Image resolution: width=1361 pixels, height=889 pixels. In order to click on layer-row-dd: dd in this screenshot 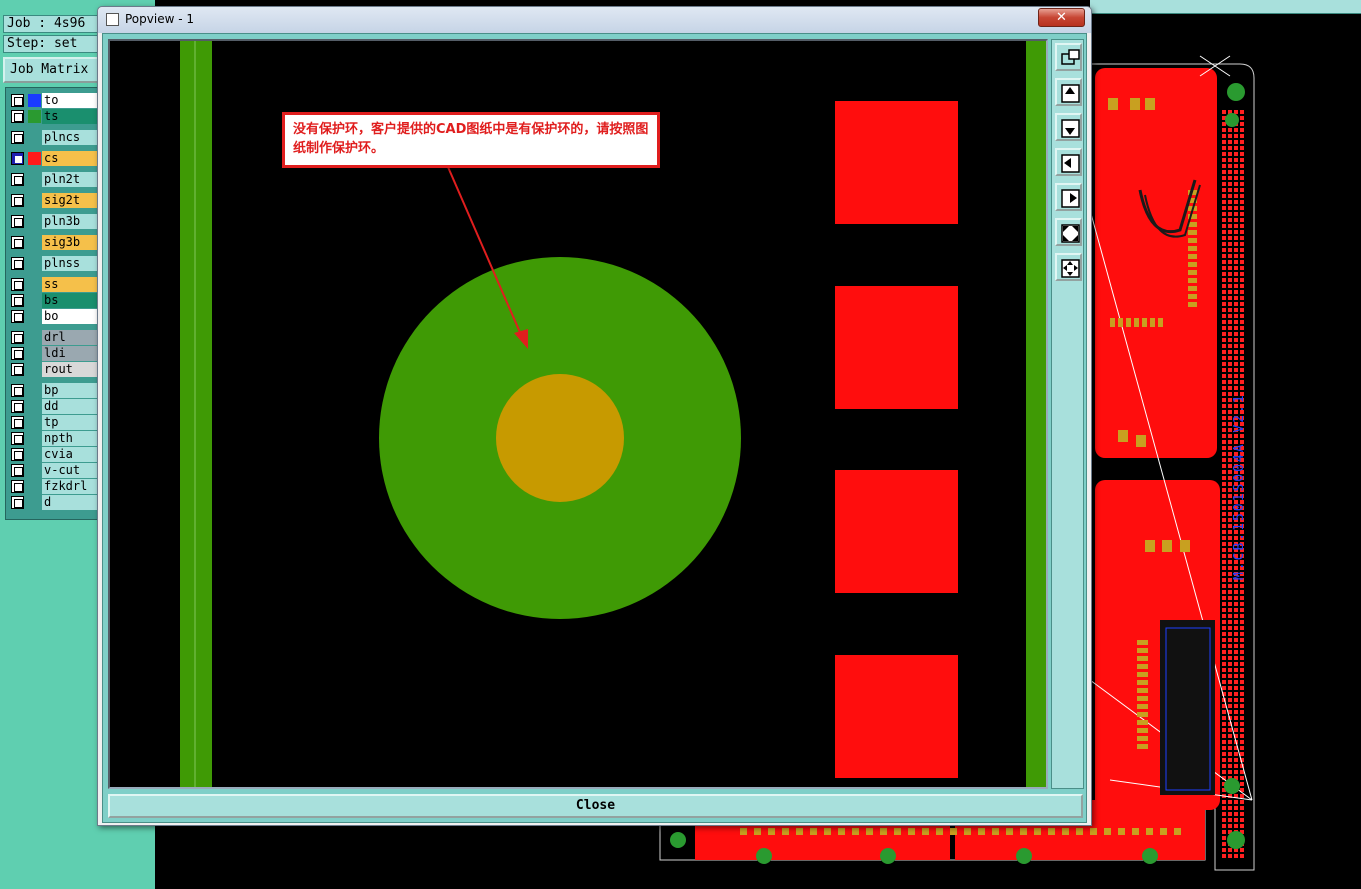, I will do `click(55, 406)`.